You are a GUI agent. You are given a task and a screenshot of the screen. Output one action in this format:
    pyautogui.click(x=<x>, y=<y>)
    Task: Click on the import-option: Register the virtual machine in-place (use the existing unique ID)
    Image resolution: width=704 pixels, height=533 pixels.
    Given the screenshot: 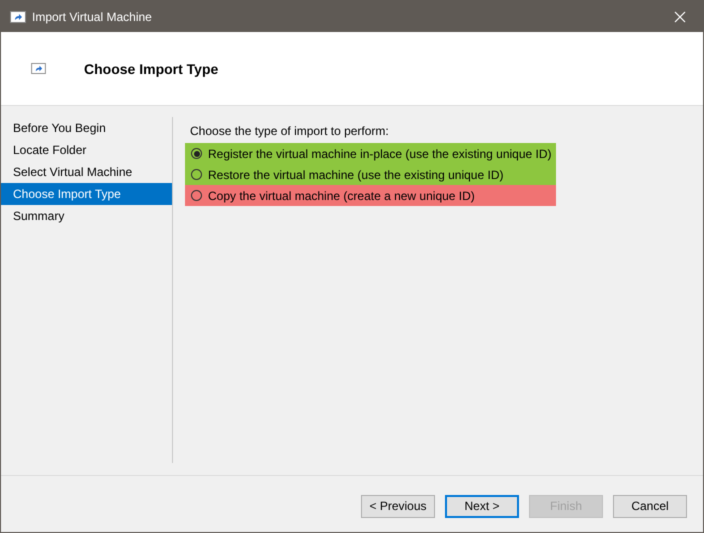 What is the action you would take?
    pyautogui.click(x=370, y=153)
    